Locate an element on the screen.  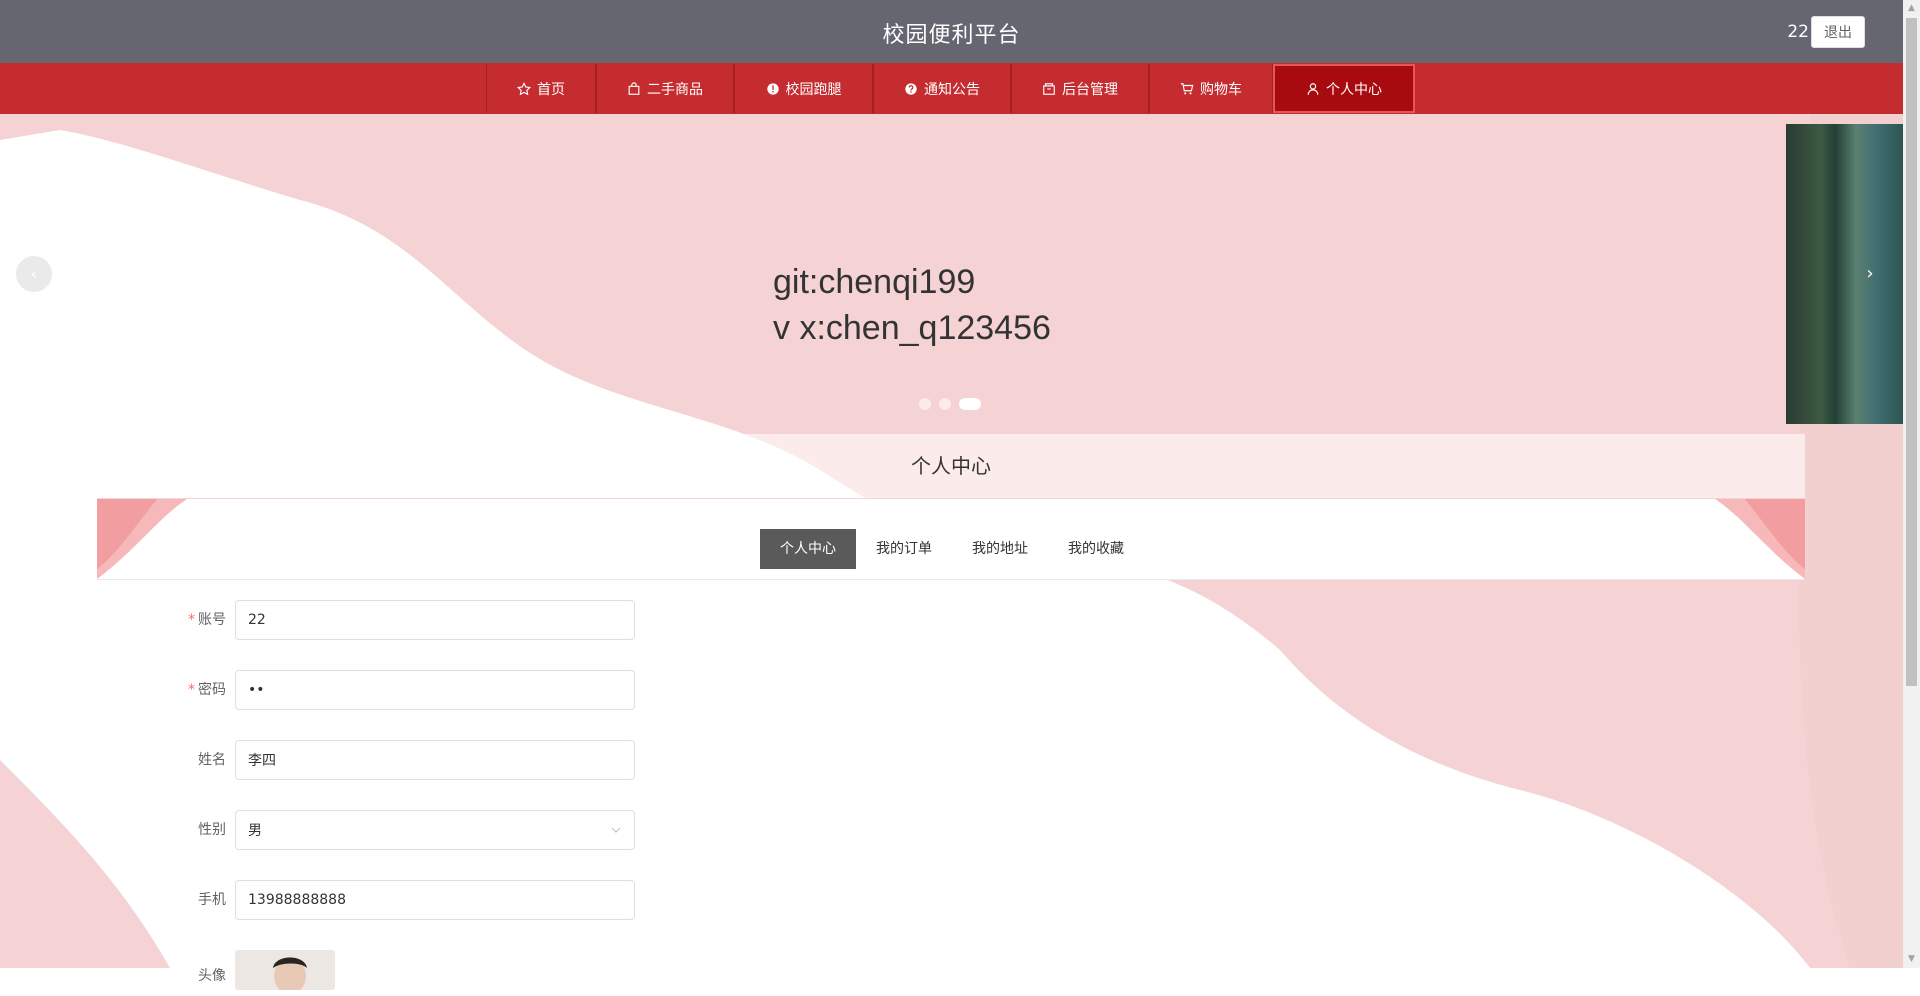
password-input is located at coordinates (435, 690).